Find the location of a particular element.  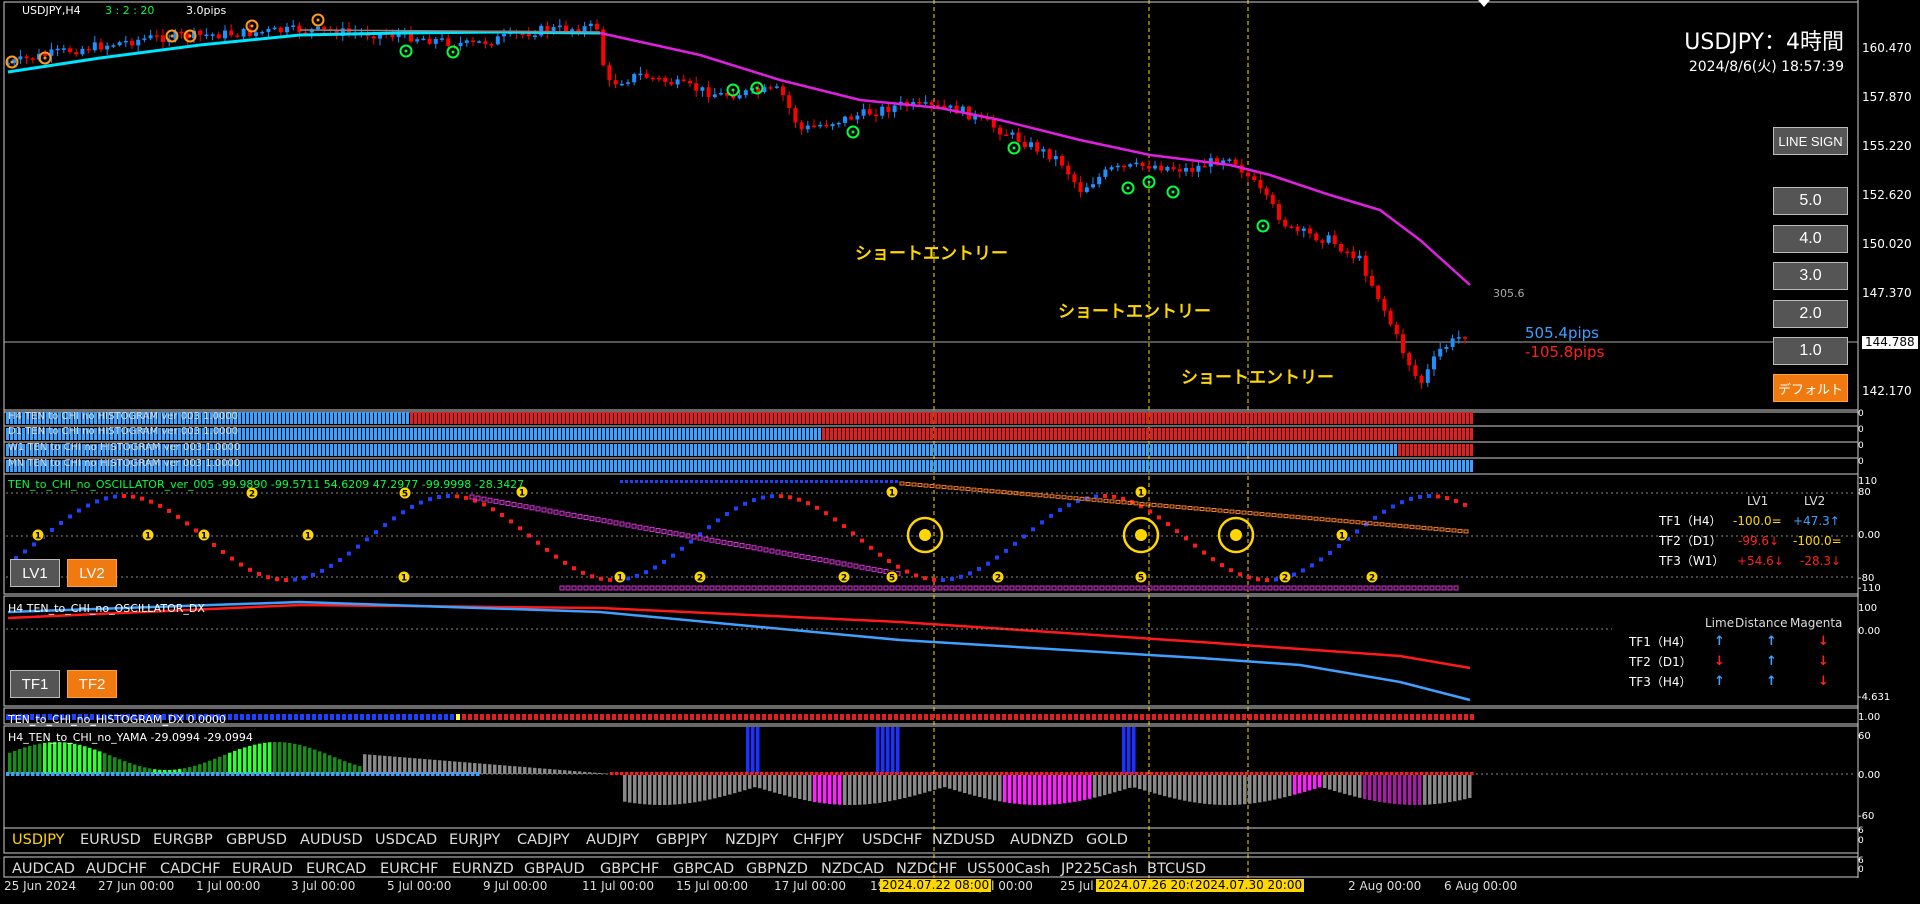

level-3-button: 3.0 is located at coordinates (1810, 276).